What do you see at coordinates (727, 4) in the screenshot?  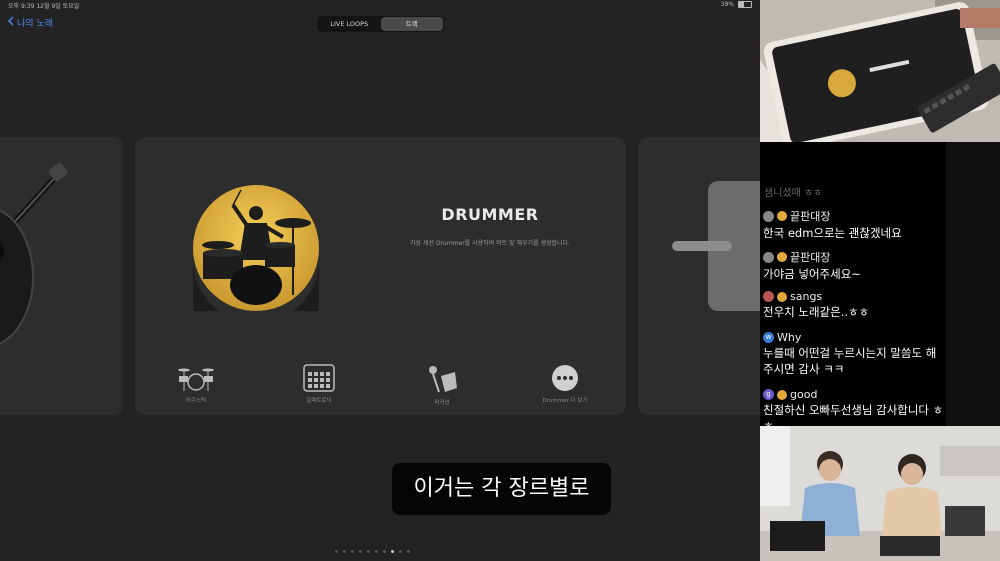 I see `battery-percent: 39%` at bounding box center [727, 4].